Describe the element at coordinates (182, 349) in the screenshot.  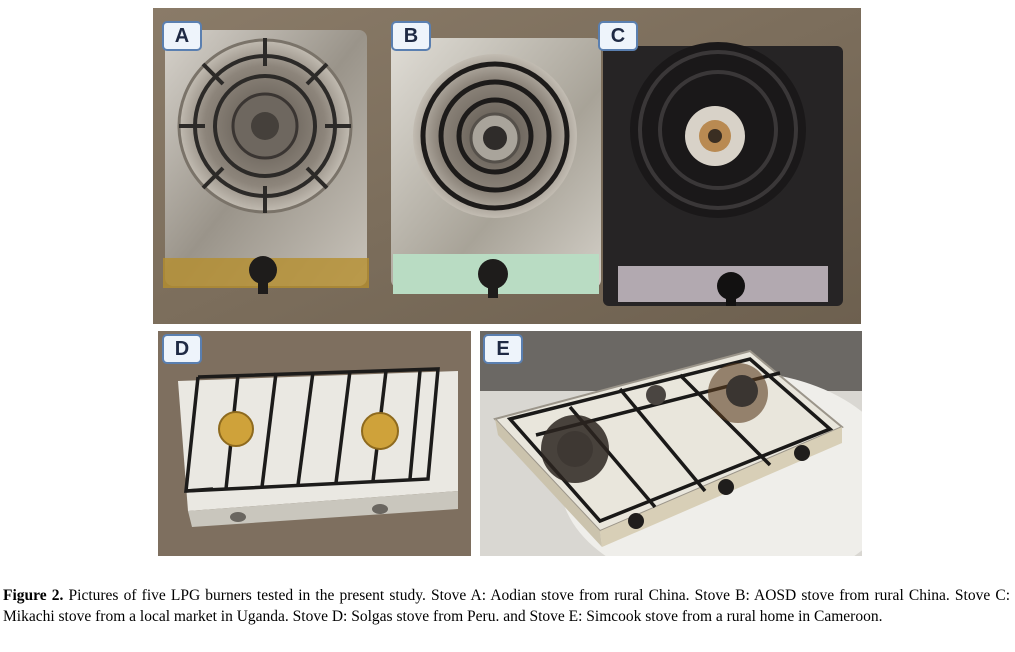
I see `panel-label-d: D` at that location.